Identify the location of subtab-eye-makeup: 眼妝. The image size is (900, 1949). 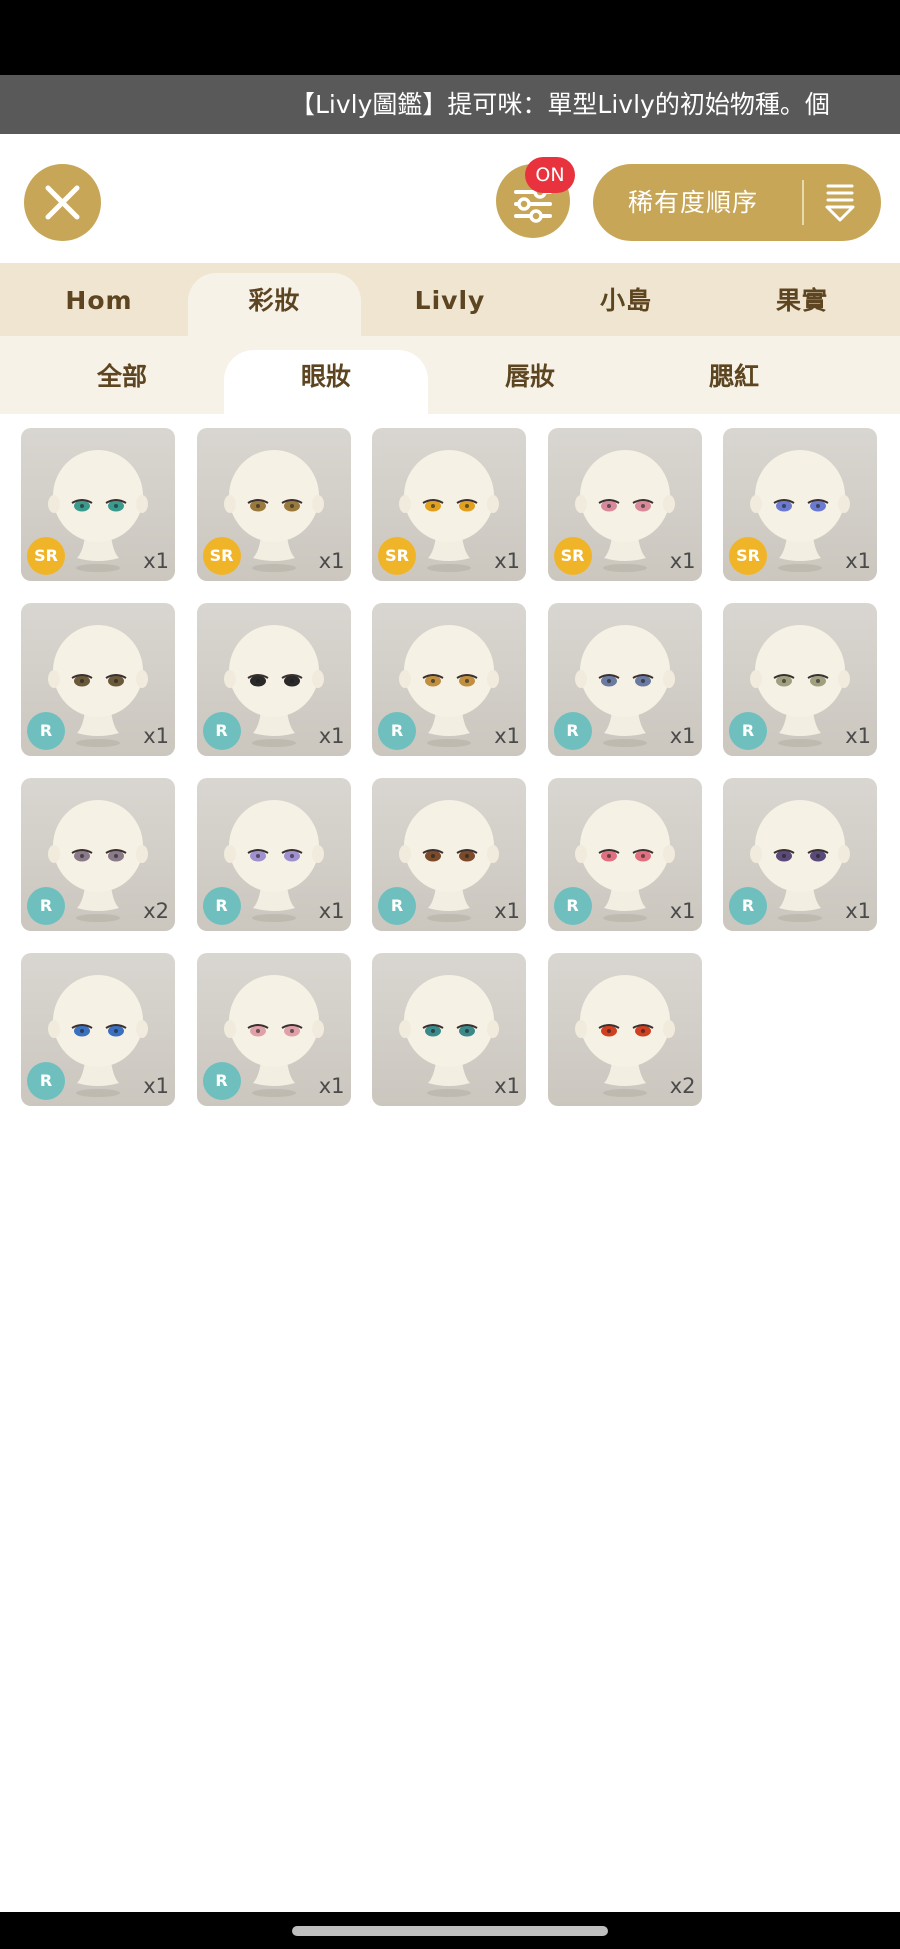
(326, 382).